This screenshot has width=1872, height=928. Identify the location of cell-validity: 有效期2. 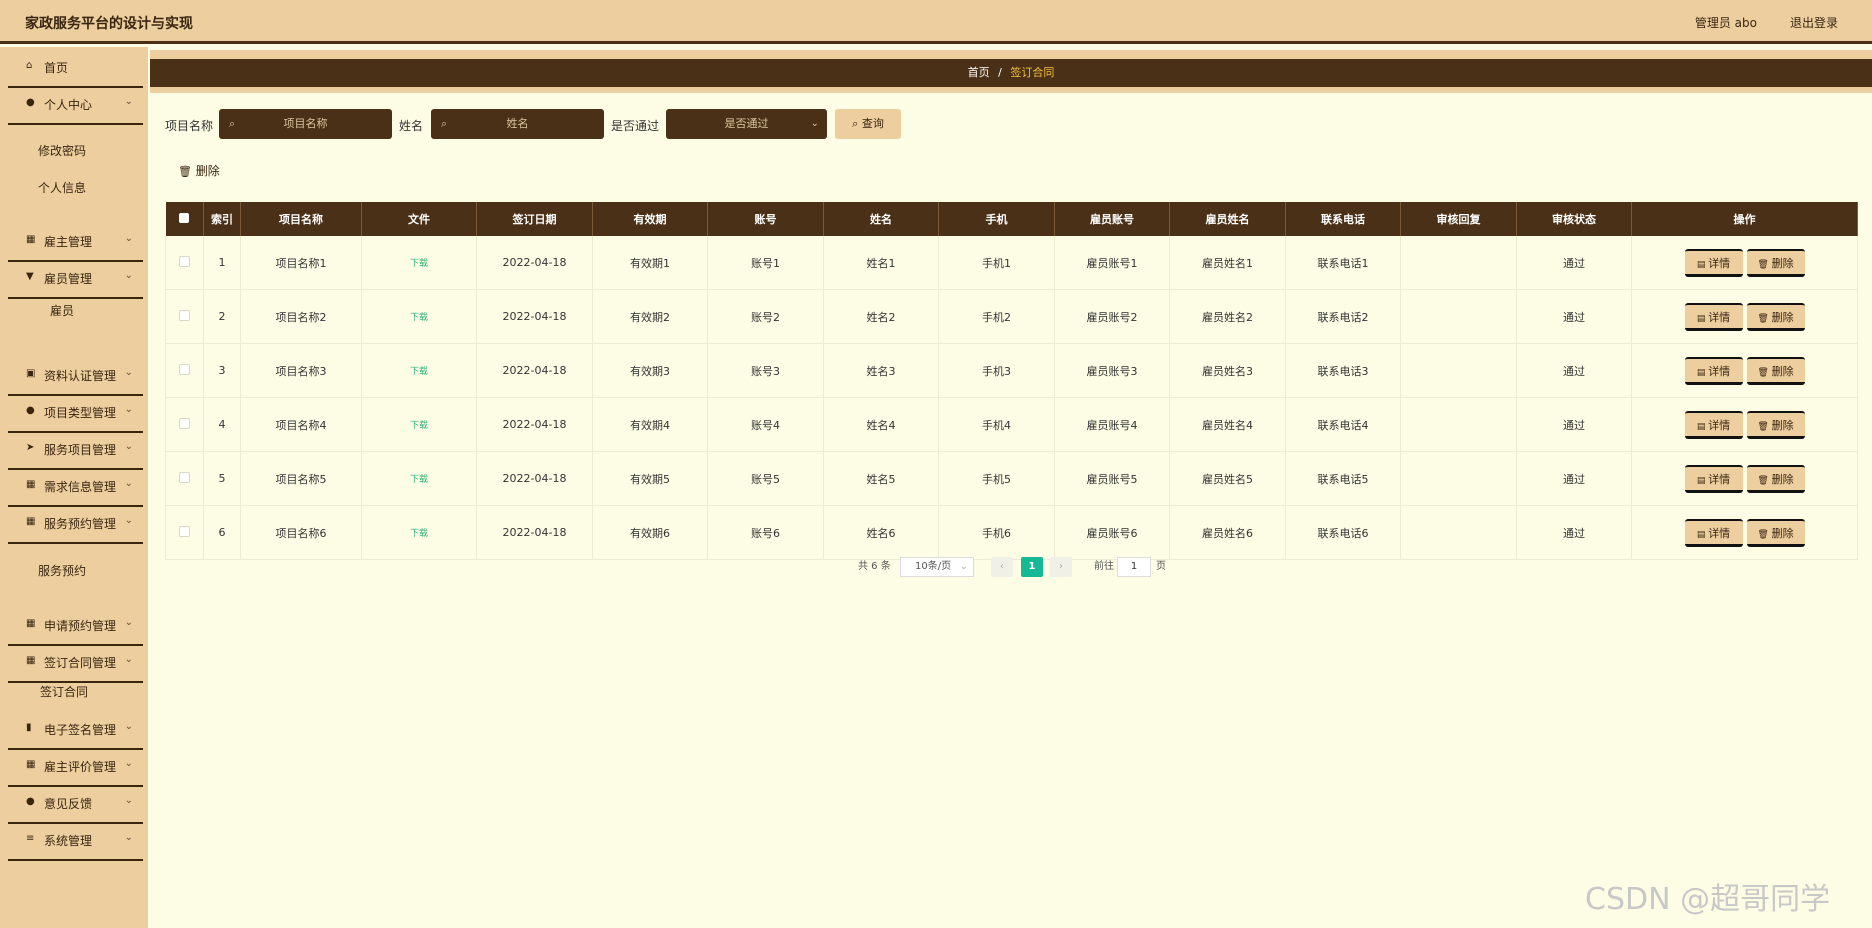
(650, 316).